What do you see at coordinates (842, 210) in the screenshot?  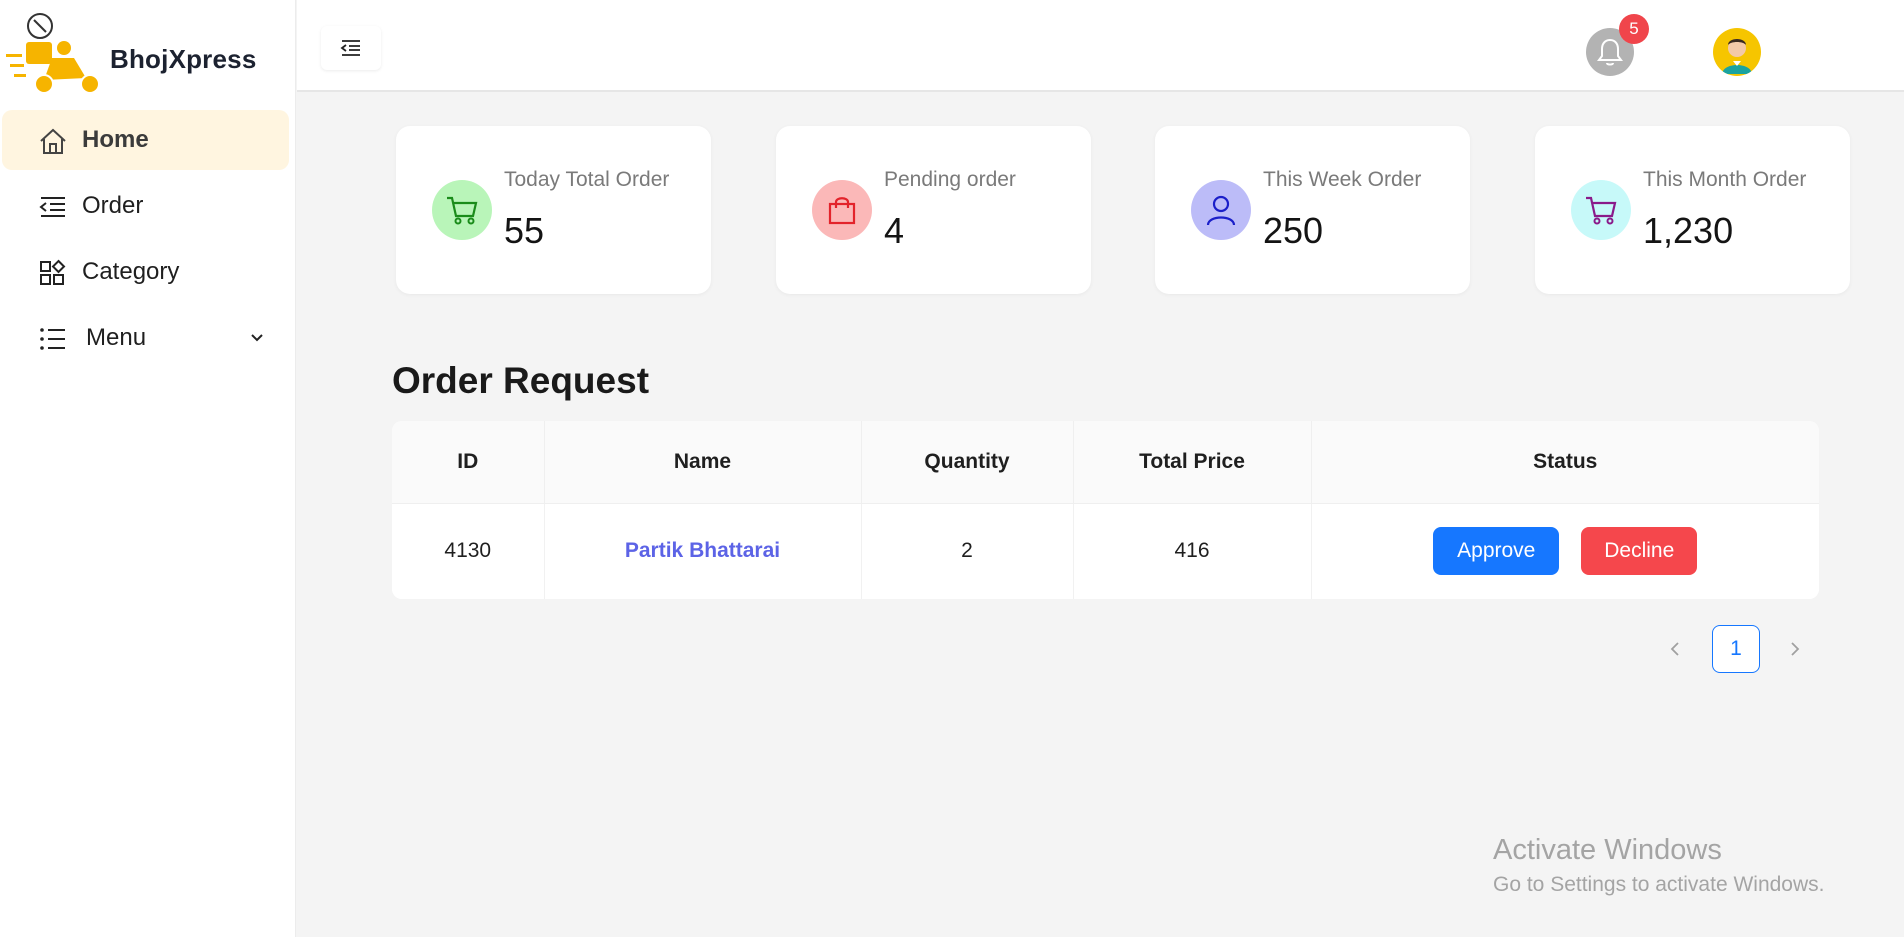 I see `shopping-bag-icon` at bounding box center [842, 210].